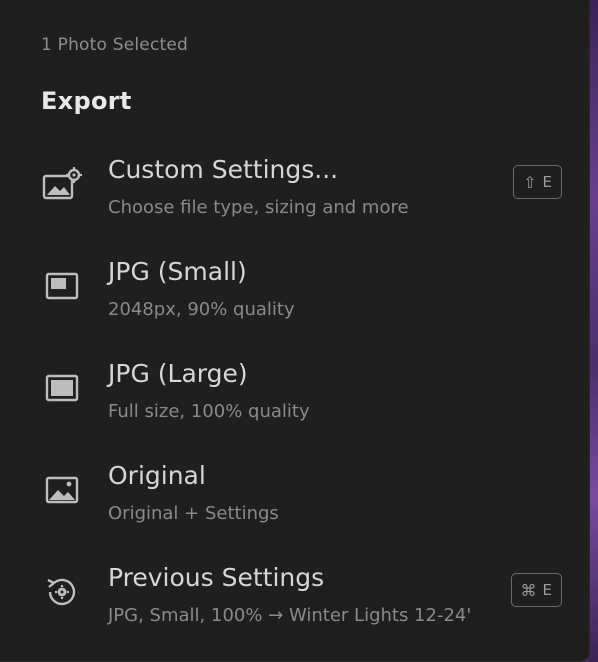 This screenshot has height=662, width=598. Describe the element at coordinates (62, 388) in the screenshot. I see `large-frame-icon` at that location.